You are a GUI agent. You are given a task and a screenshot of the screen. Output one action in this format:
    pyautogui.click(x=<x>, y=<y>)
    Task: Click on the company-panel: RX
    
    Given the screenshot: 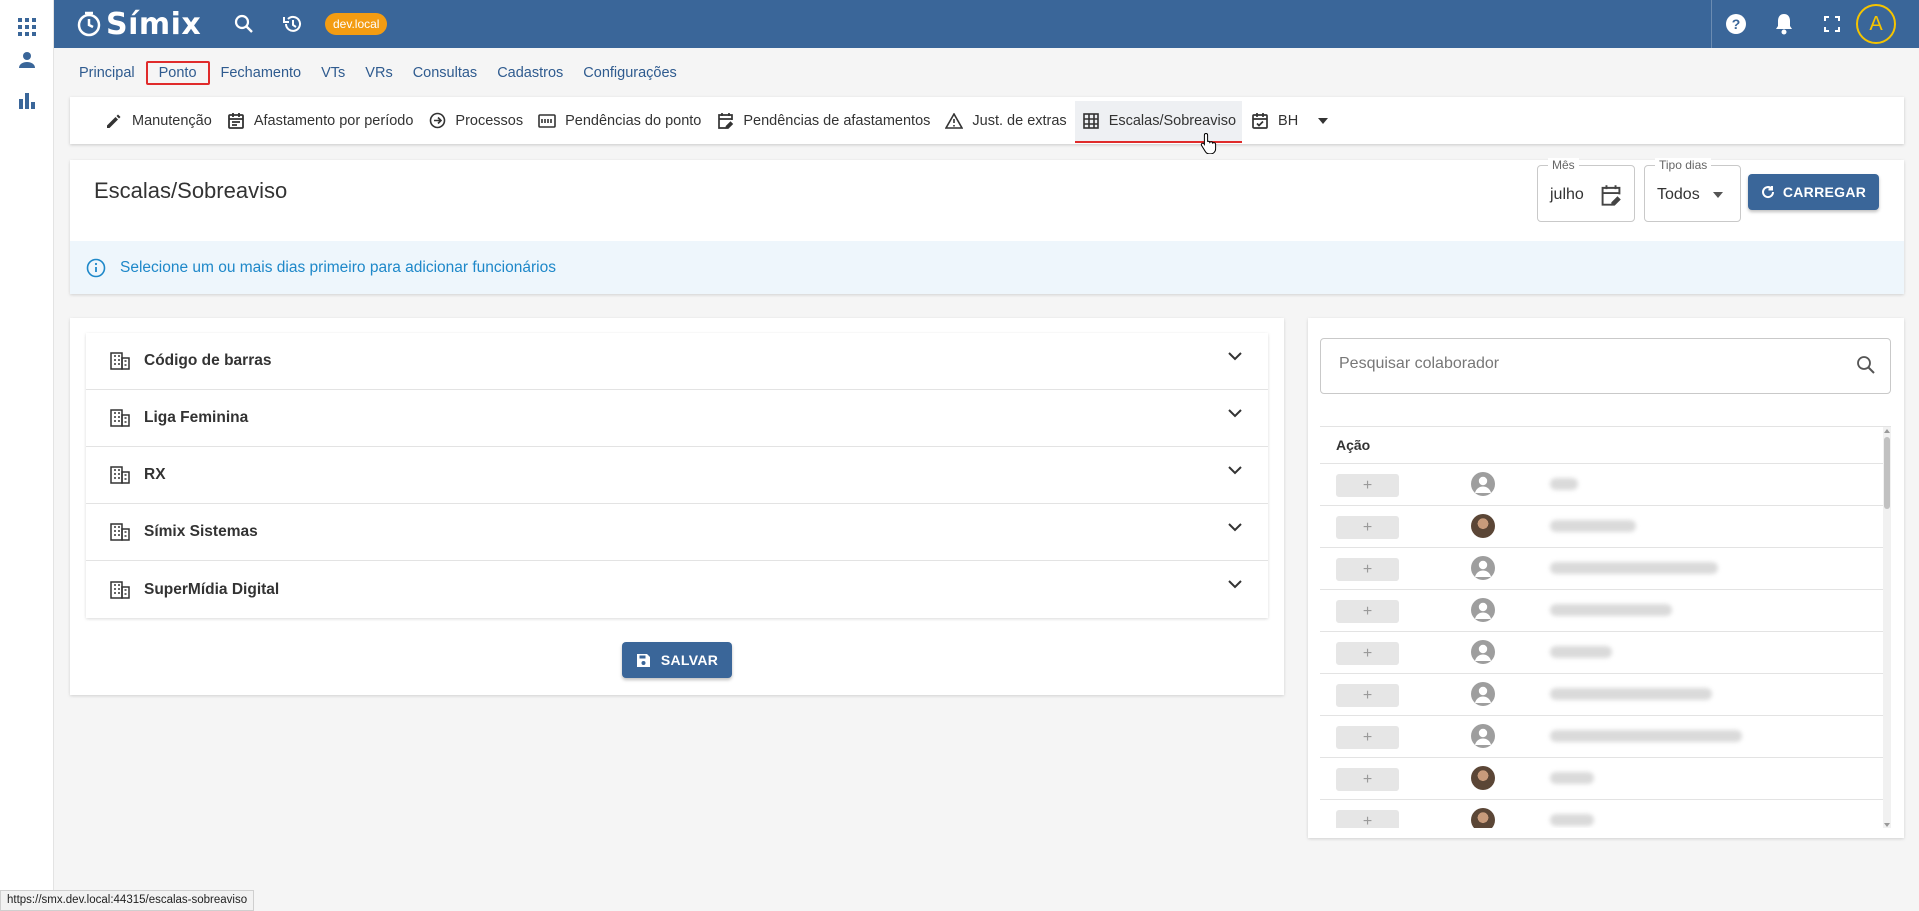 What is the action you would take?
    pyautogui.click(x=677, y=475)
    